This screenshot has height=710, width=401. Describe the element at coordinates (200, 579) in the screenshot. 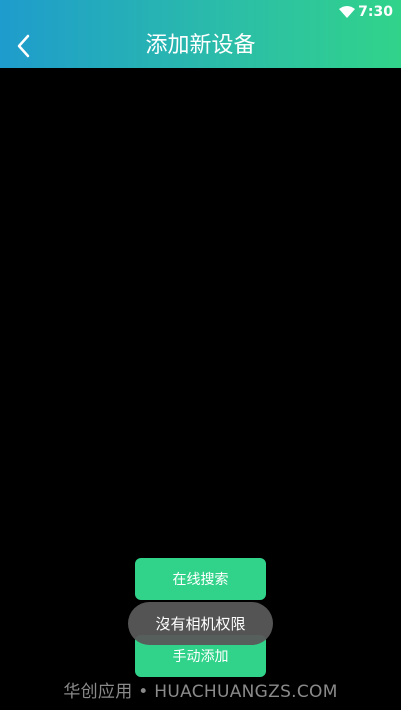

I see `online-search-button: 在线搜索` at that location.